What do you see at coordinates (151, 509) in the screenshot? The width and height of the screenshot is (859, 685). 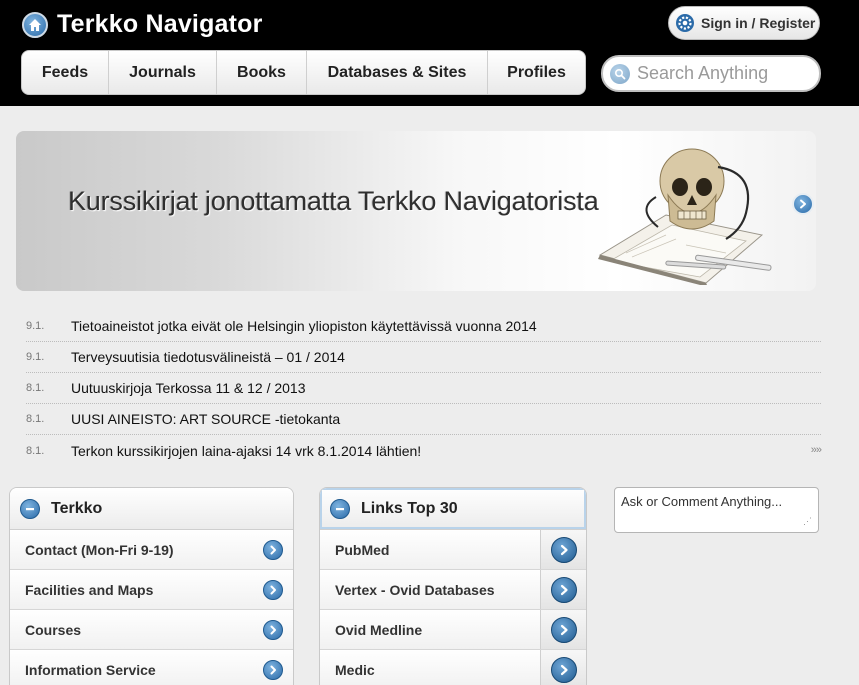 I see `terkko-panel-header: Terkko` at bounding box center [151, 509].